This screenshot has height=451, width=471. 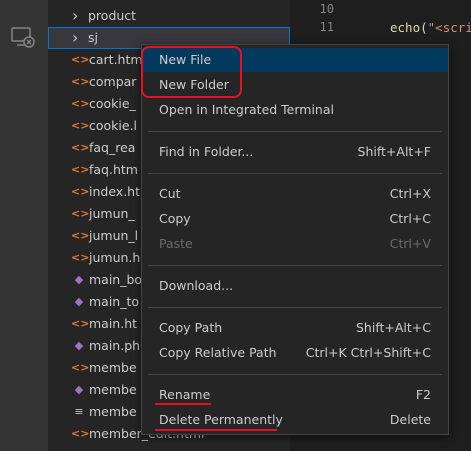 What do you see at coordinates (113, 169) in the screenshot?
I see `tree-item-label: faq.htm` at bounding box center [113, 169].